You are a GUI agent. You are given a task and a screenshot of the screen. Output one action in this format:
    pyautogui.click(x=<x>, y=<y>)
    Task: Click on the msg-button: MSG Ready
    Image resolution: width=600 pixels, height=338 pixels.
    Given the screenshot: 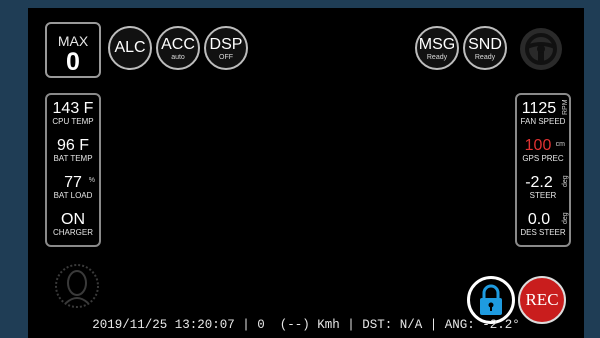 What is the action you would take?
    pyautogui.click(x=437, y=48)
    